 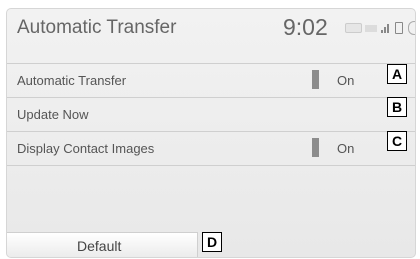 What do you see at coordinates (385, 28) in the screenshot?
I see `signal-icon` at bounding box center [385, 28].